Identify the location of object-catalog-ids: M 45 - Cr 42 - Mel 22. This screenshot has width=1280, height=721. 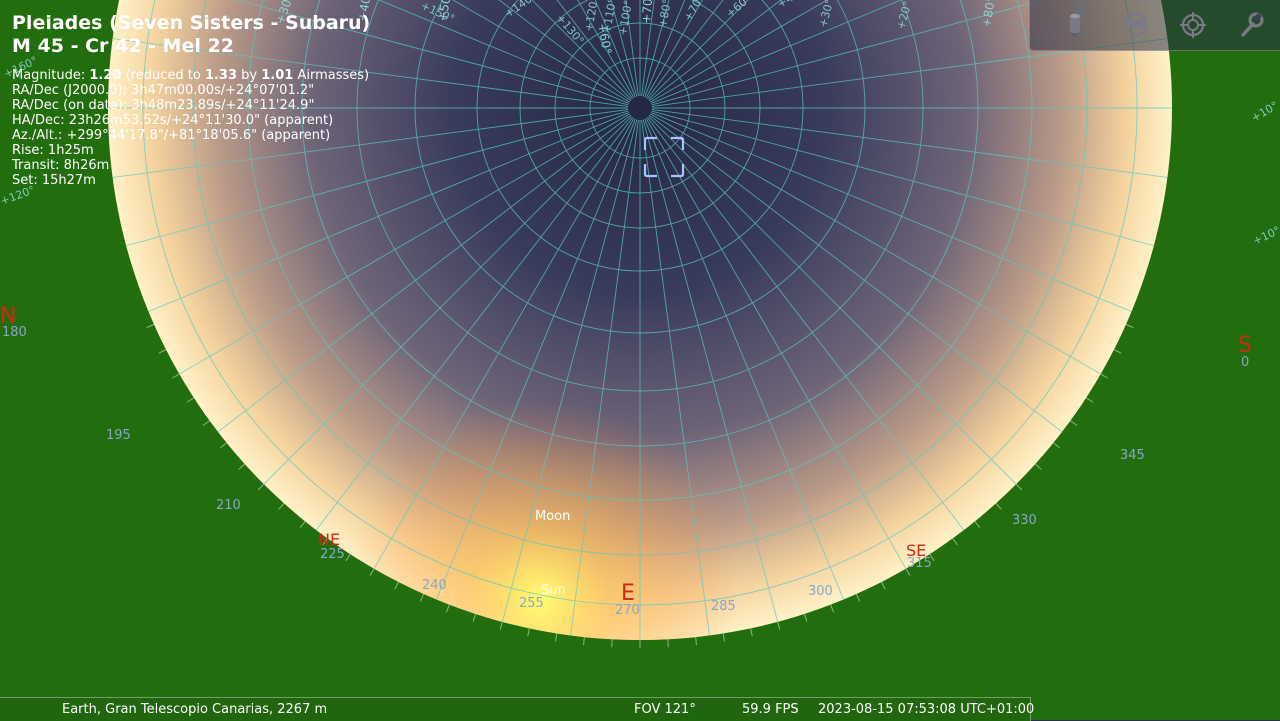
(191, 46).